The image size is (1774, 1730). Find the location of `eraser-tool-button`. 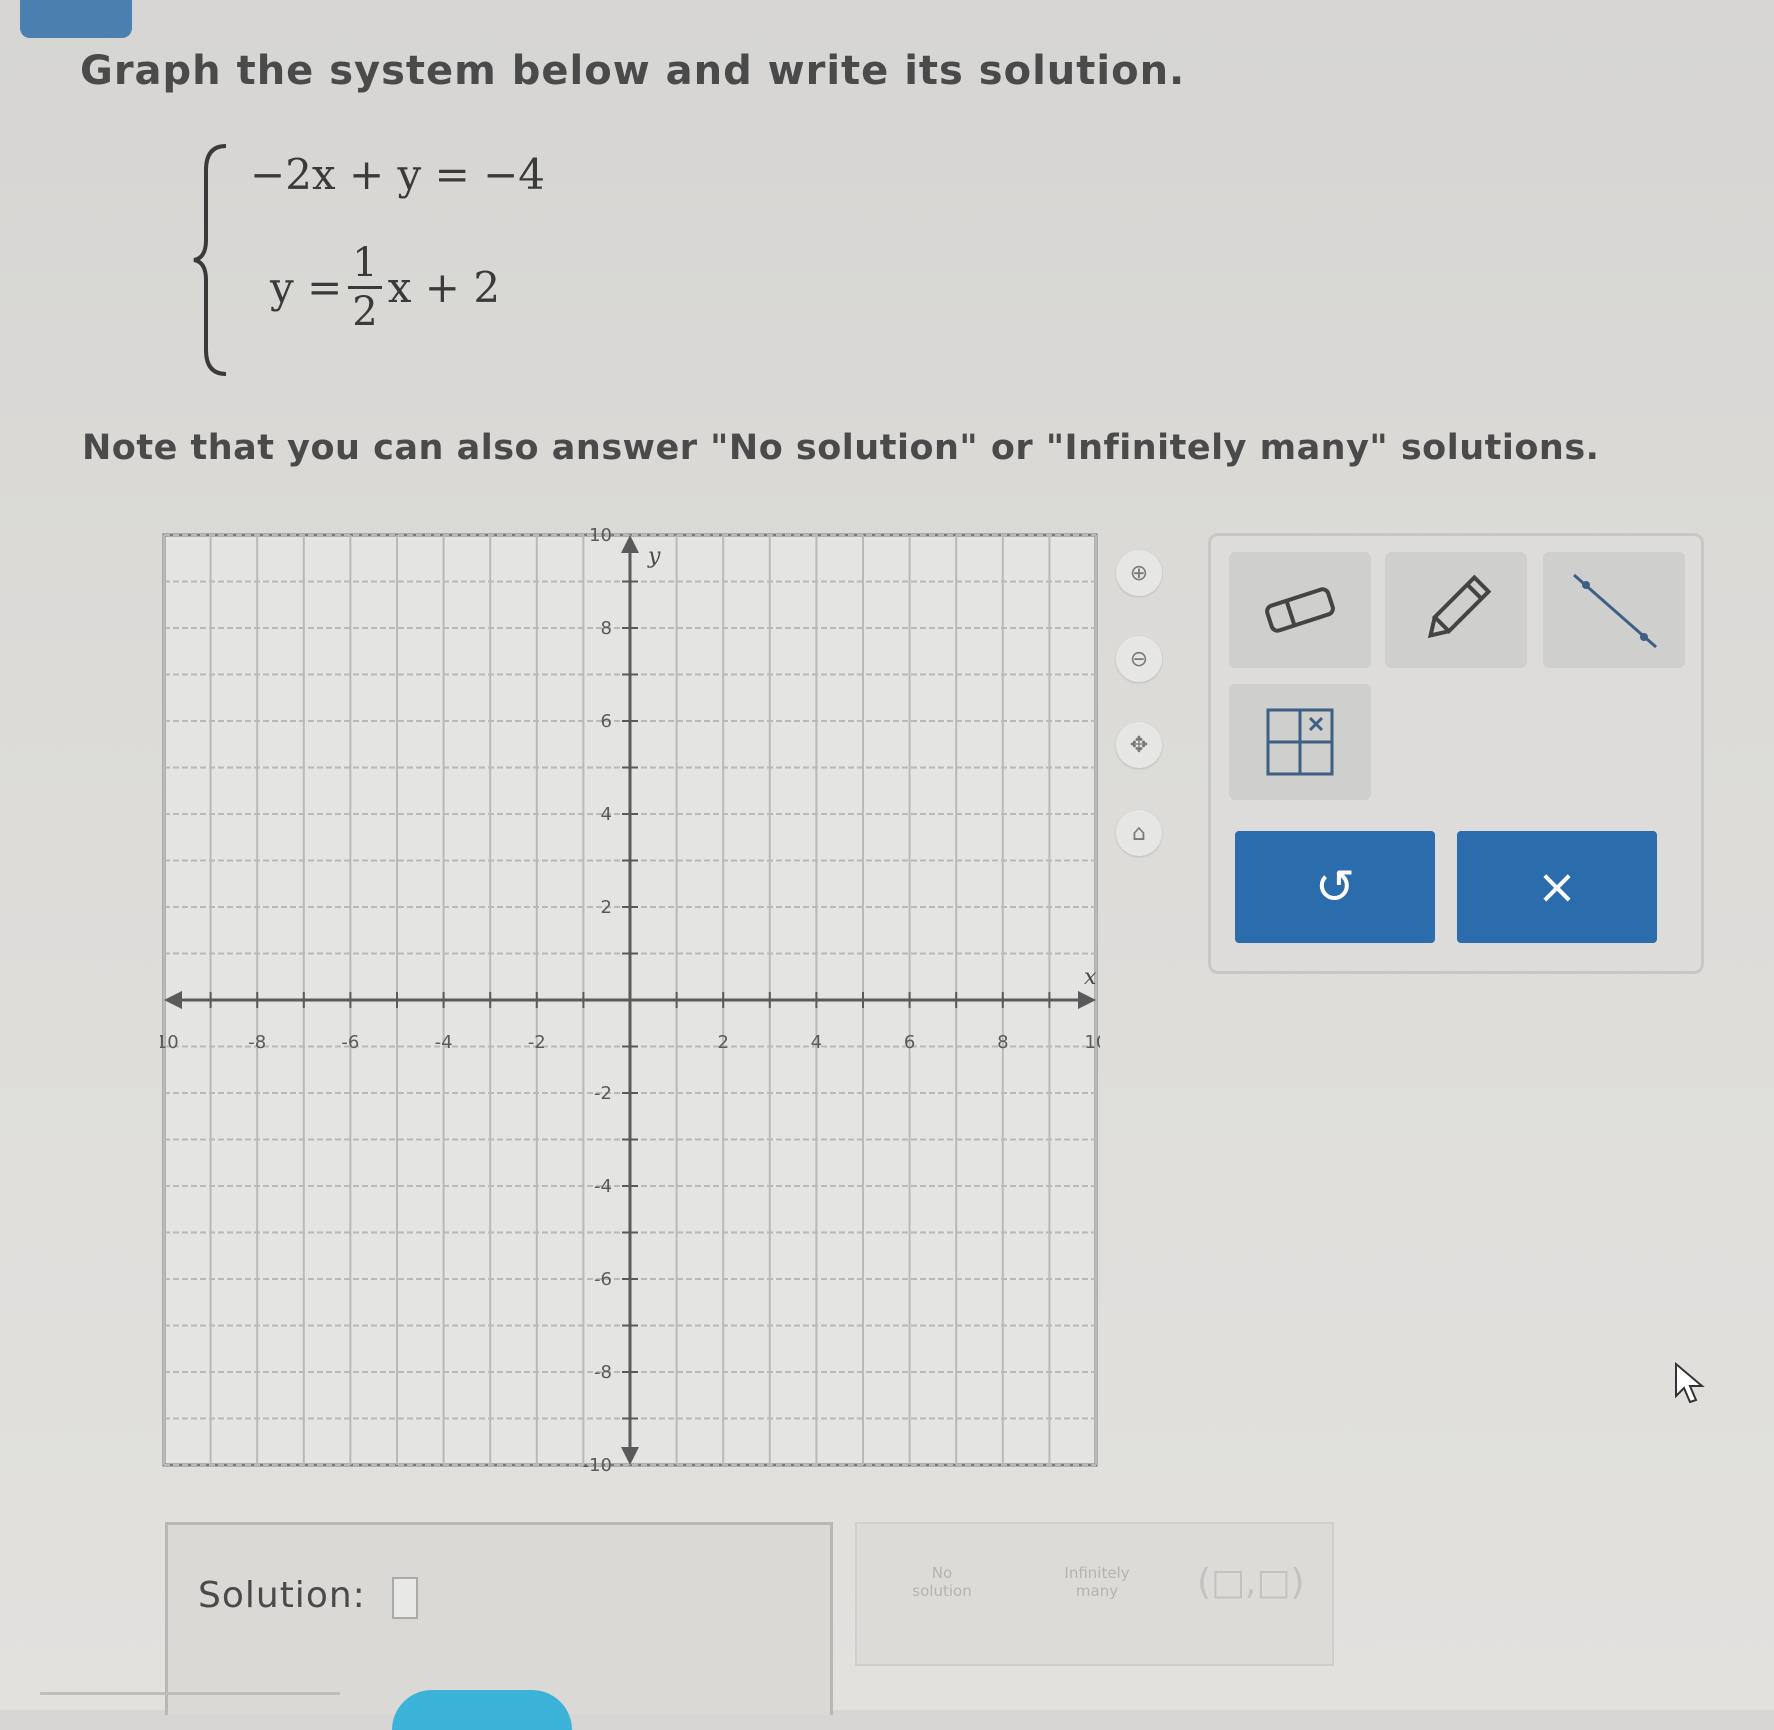

eraser-tool-button is located at coordinates (1300, 610).